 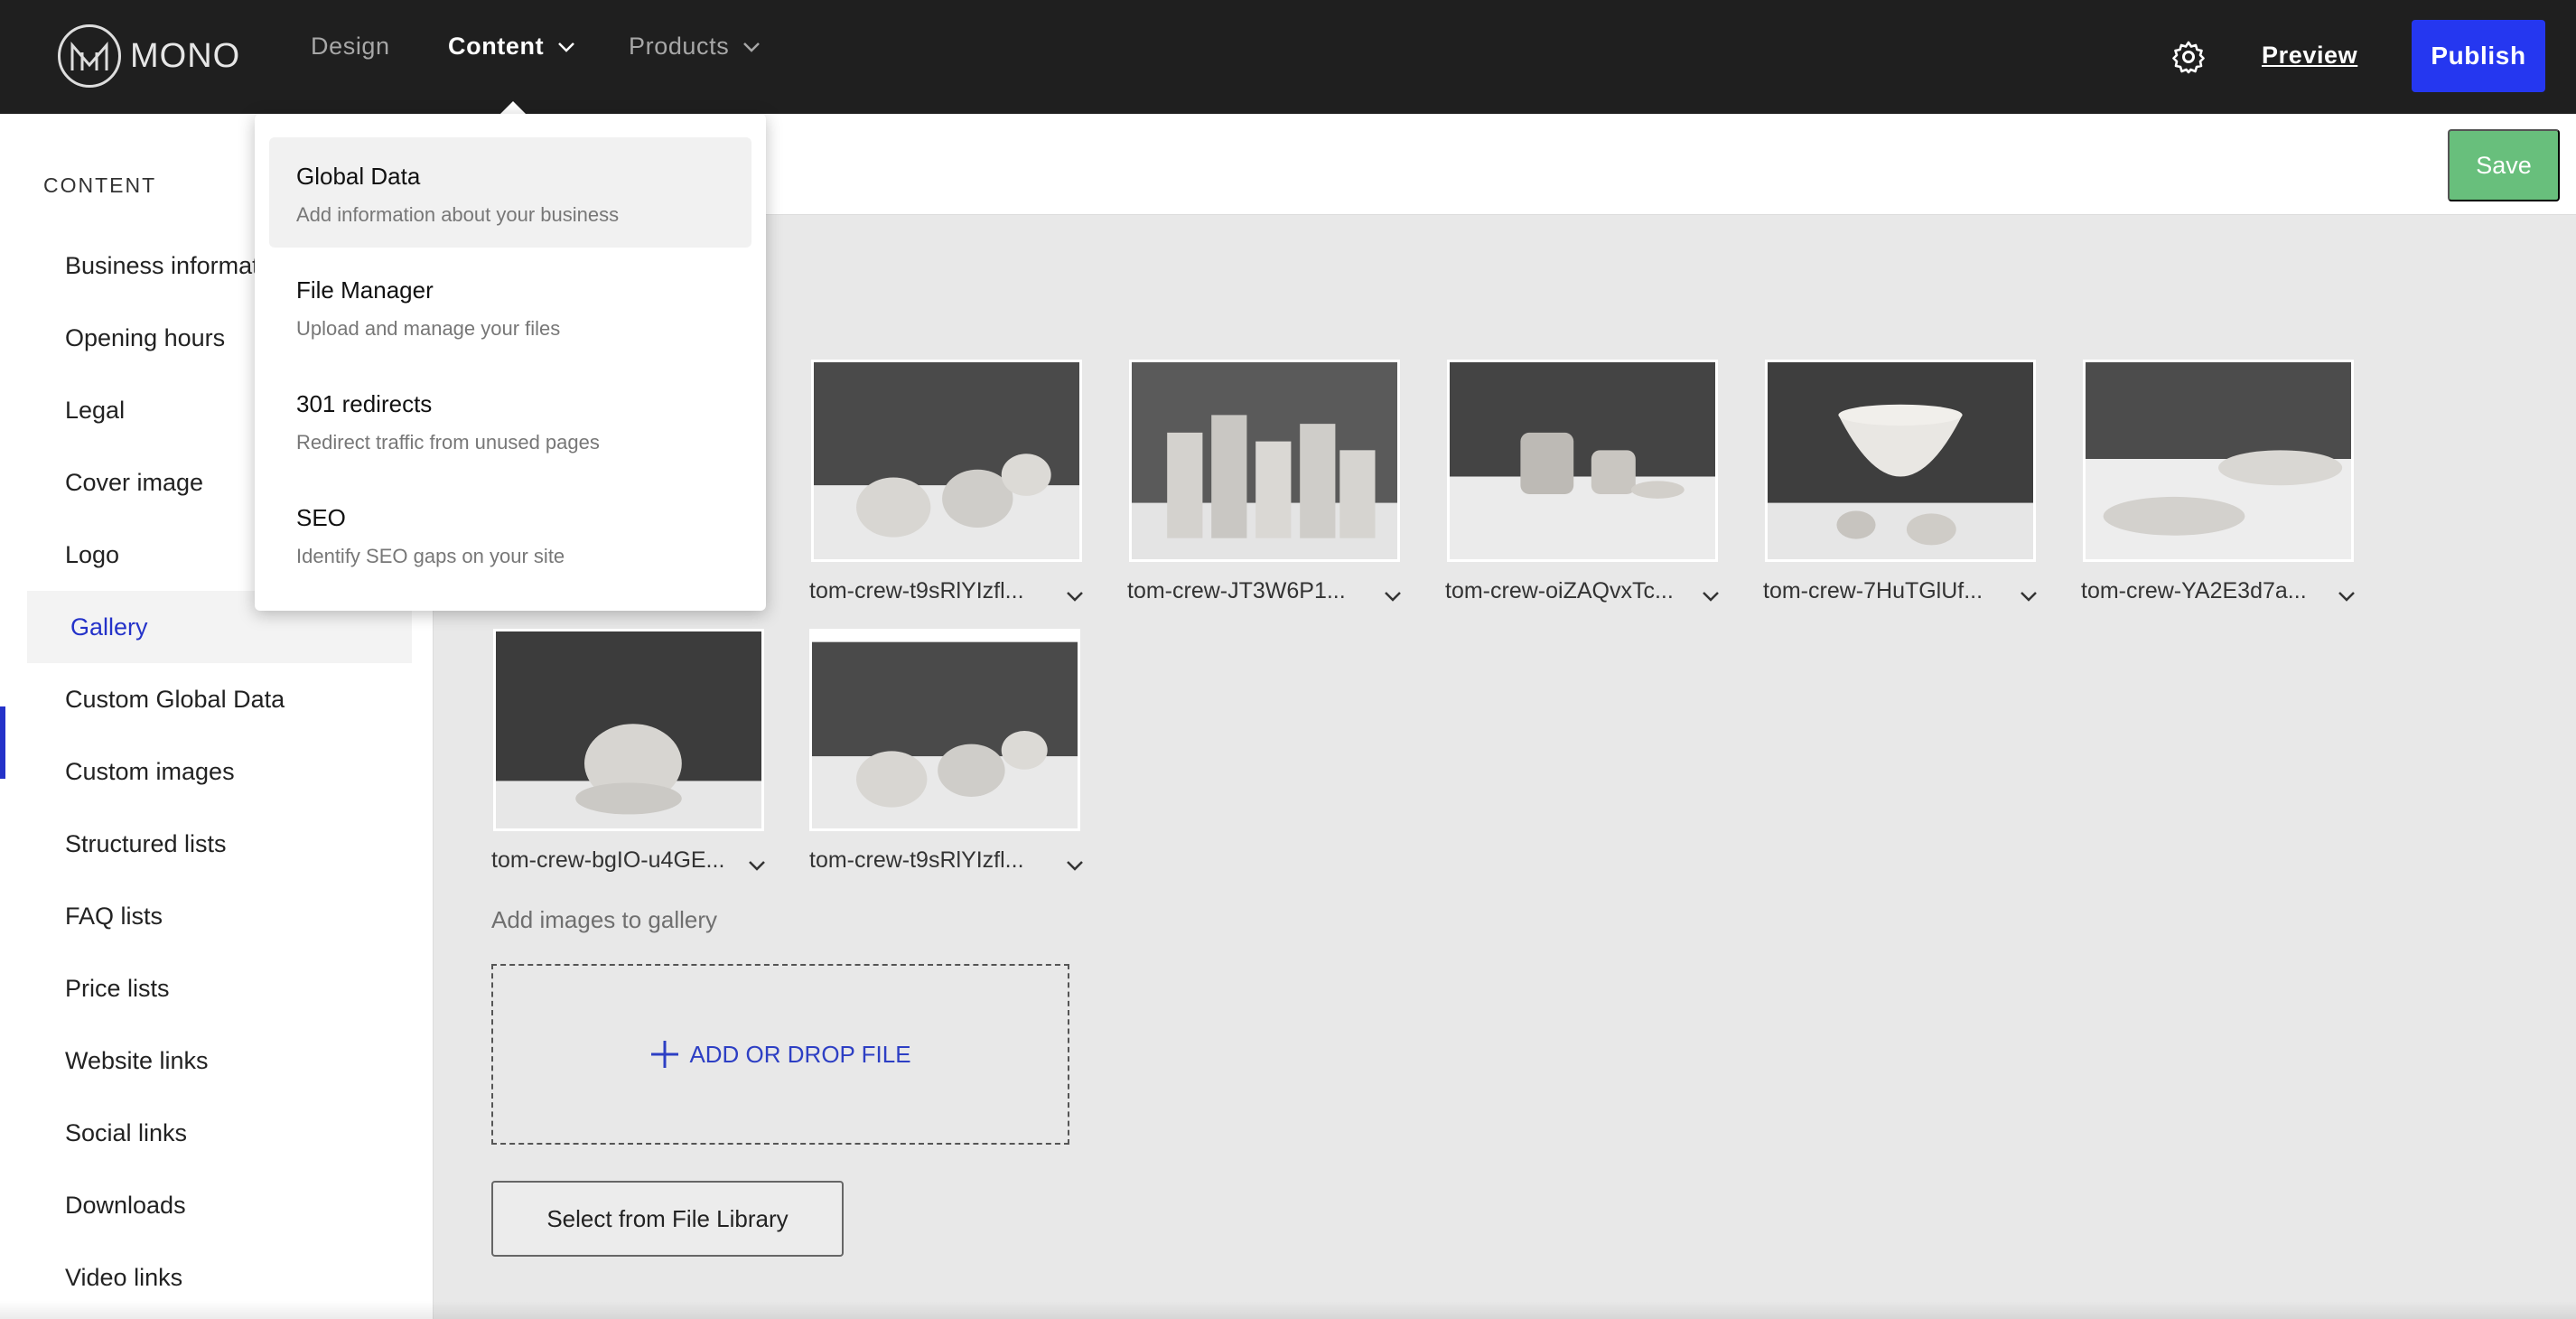 What do you see at coordinates (3, 742) in the screenshot?
I see `active-indicator` at bounding box center [3, 742].